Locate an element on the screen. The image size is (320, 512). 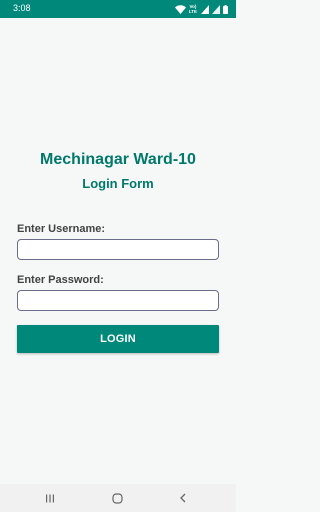
form-title: Login Form is located at coordinates (118, 183).